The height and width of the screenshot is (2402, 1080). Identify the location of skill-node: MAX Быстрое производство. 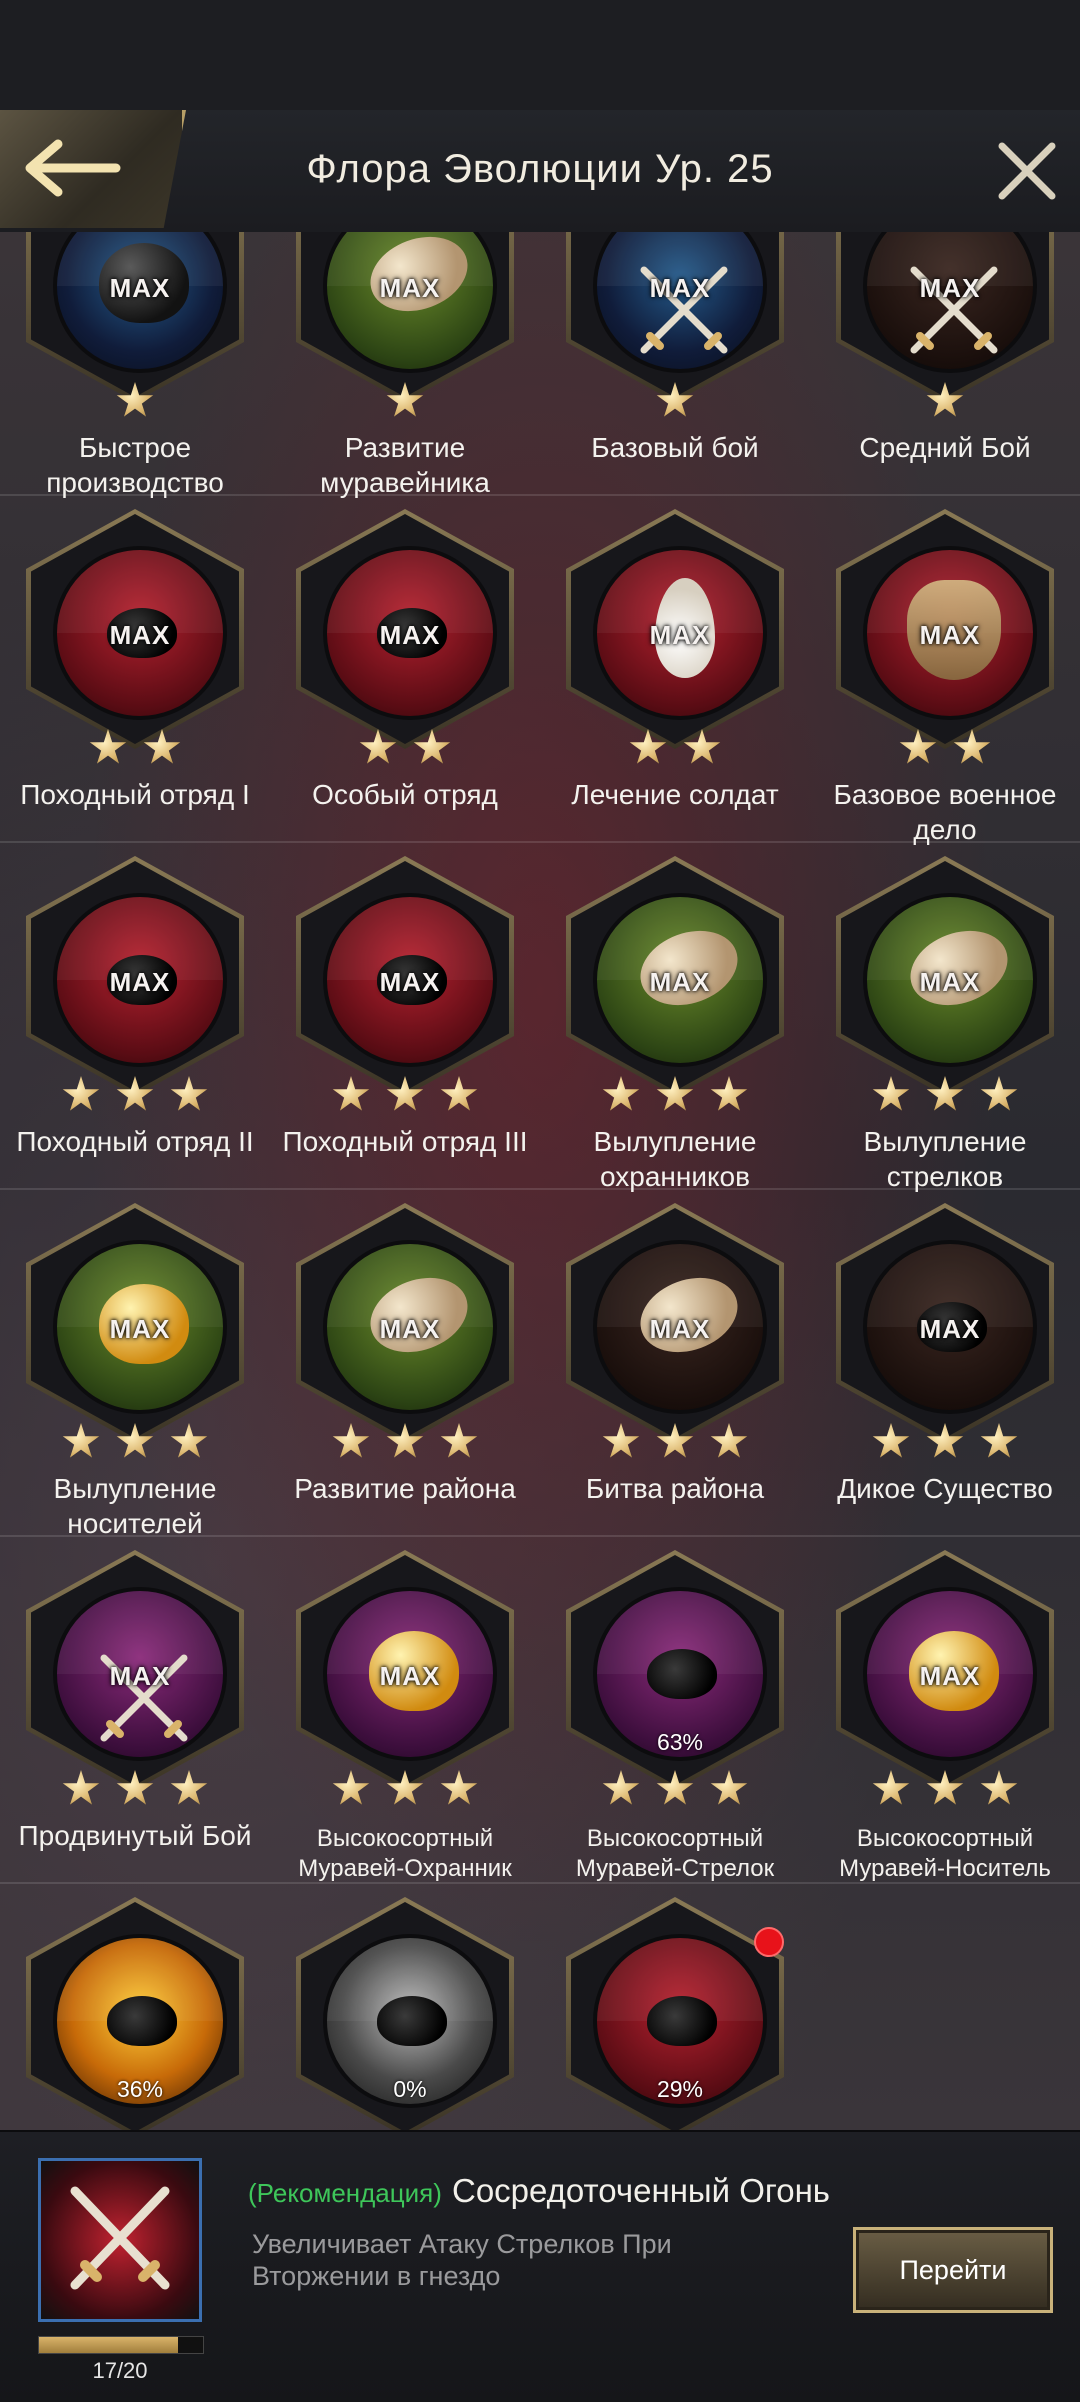
(135, 369).